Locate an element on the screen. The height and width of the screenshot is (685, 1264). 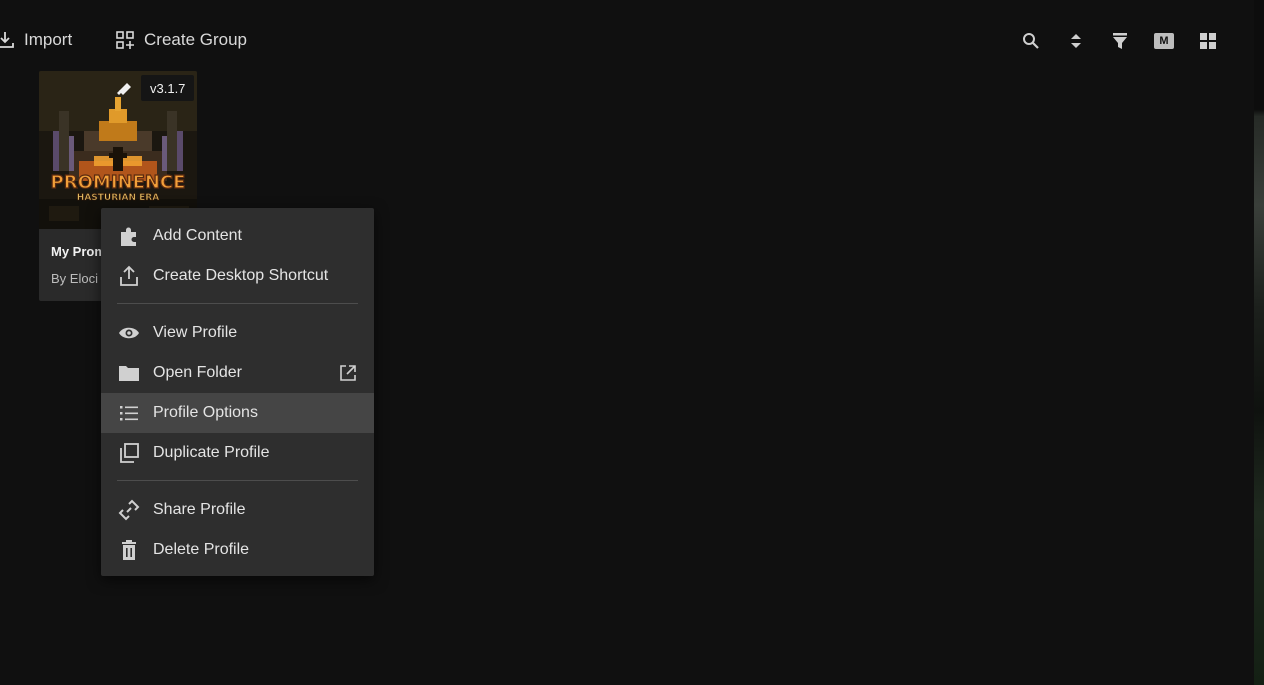
profile-title: My Prom is located at coordinates (78, 251).